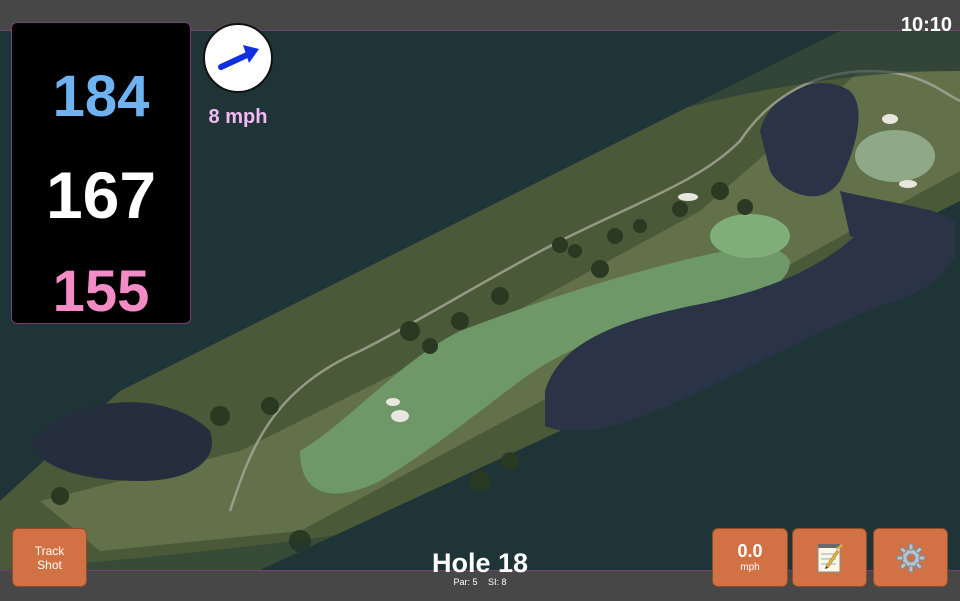  I want to click on hole-stroke-index: SI: 8, so click(497, 582).